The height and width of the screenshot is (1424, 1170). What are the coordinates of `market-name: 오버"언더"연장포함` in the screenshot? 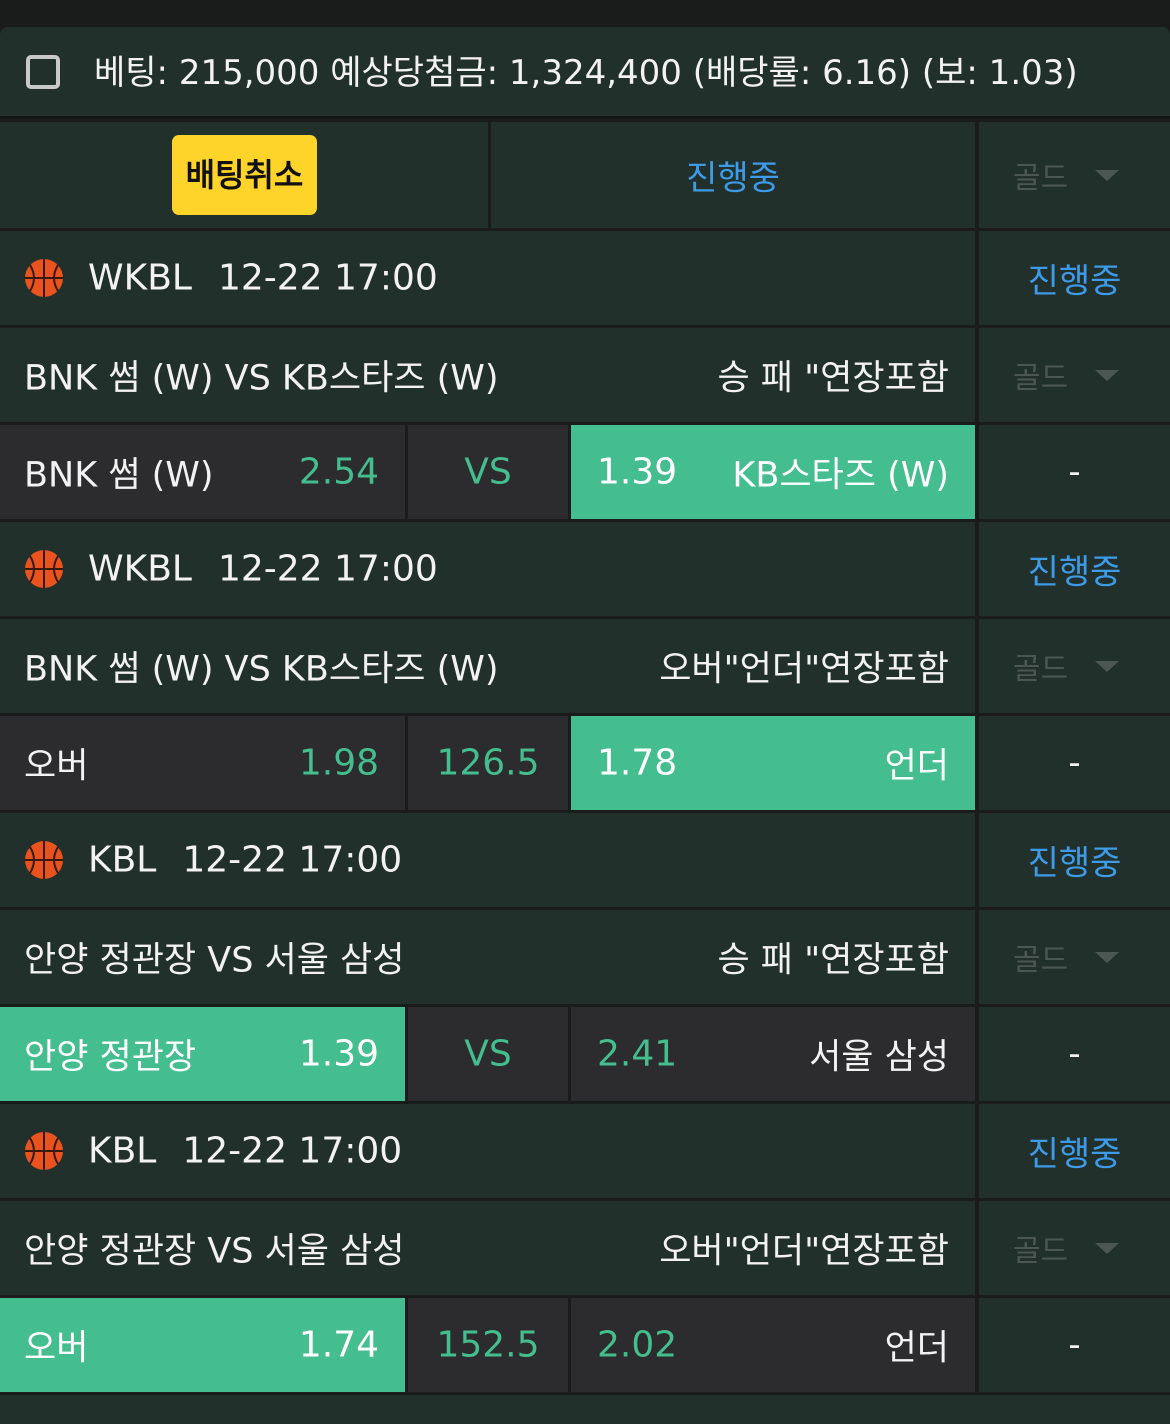 It's located at (804, 1251).